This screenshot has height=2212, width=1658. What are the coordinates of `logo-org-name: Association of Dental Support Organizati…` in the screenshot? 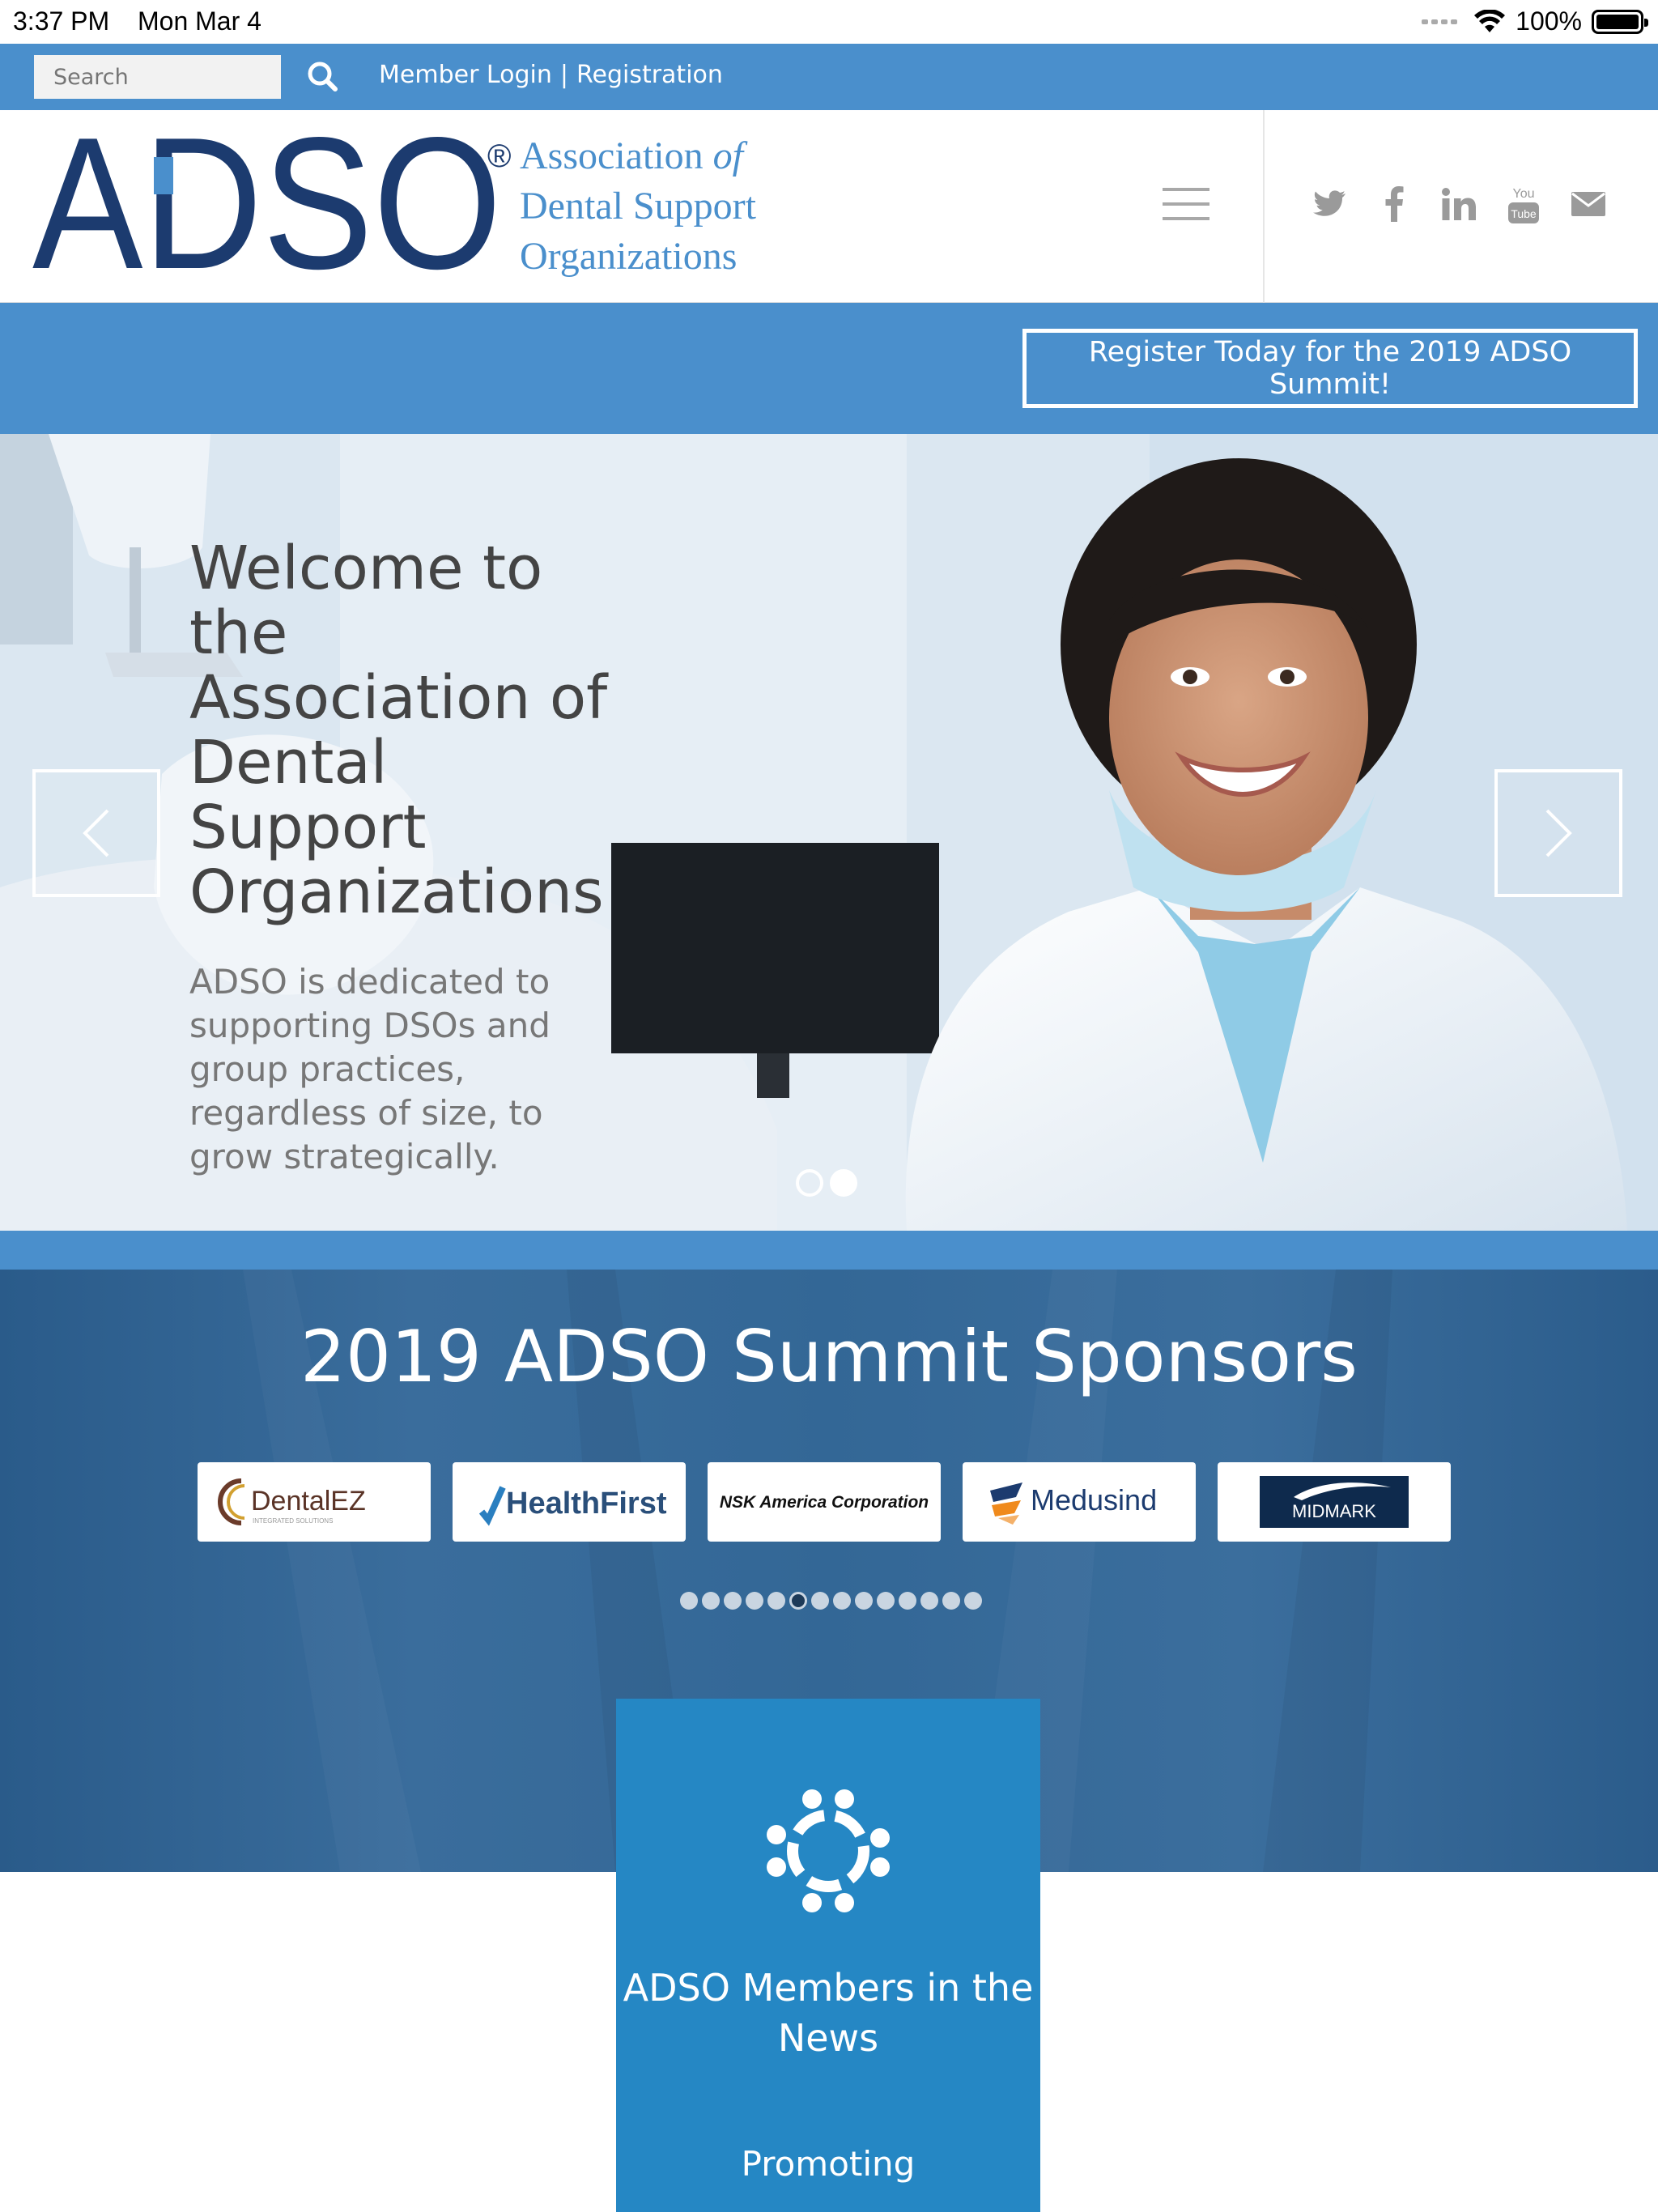 It's located at (638, 207).